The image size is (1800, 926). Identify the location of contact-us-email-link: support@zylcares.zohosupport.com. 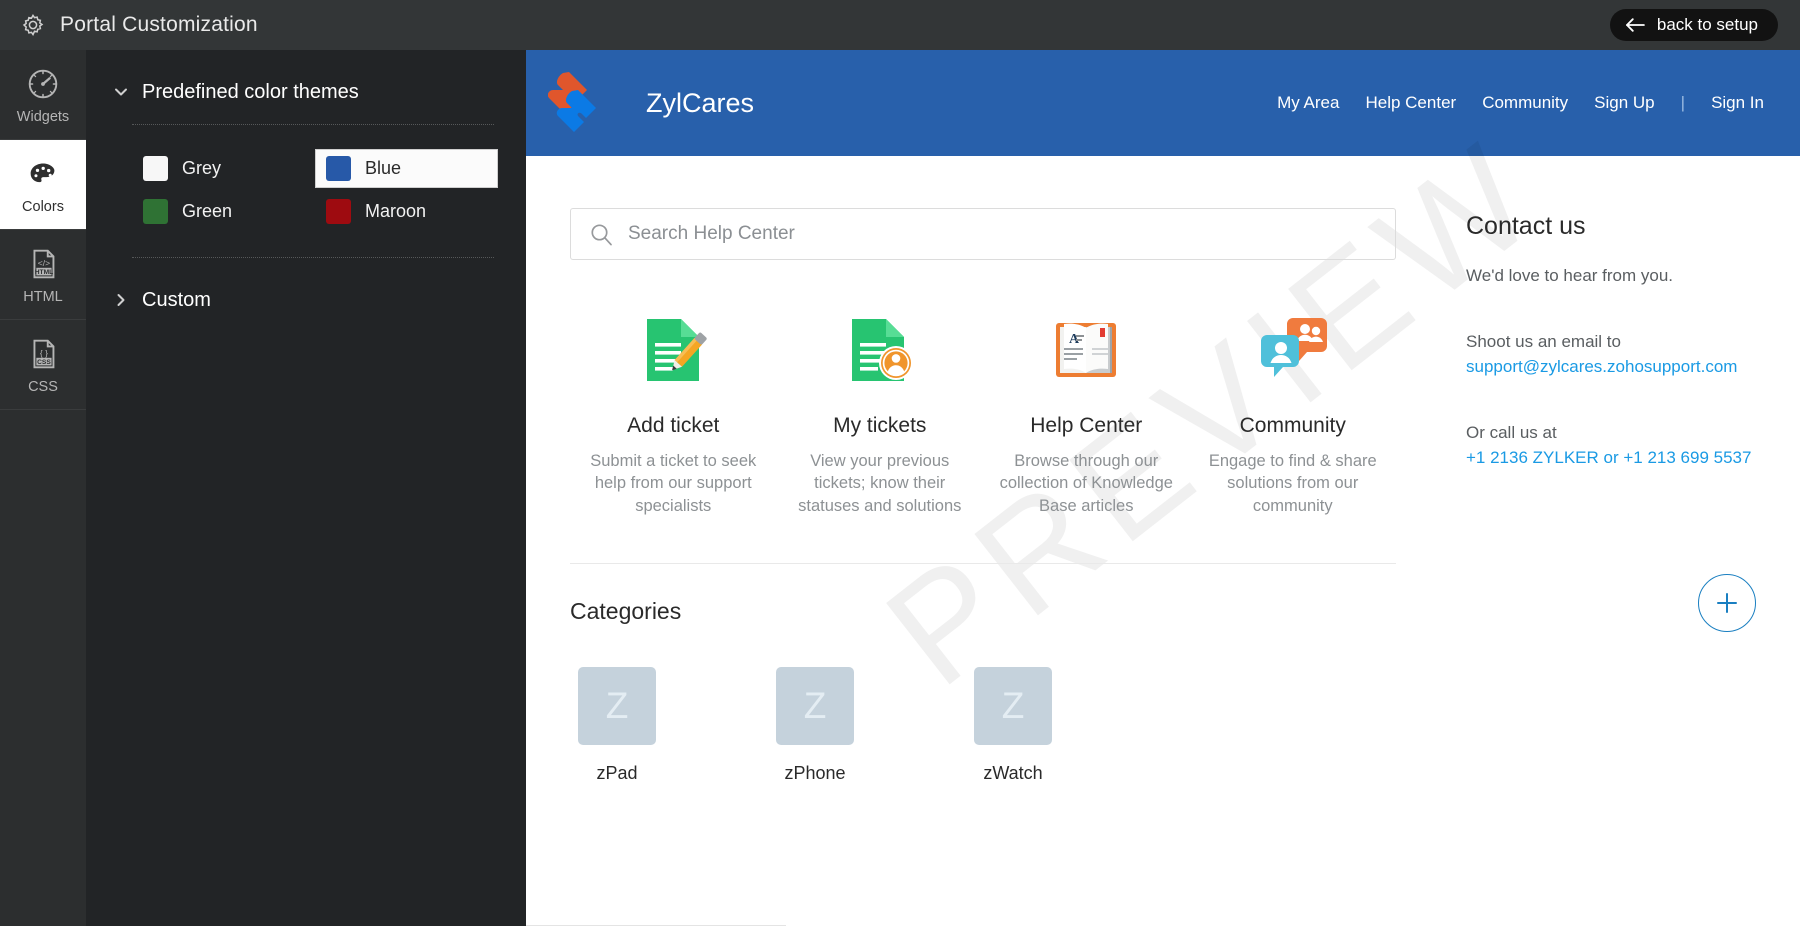
(1618, 367).